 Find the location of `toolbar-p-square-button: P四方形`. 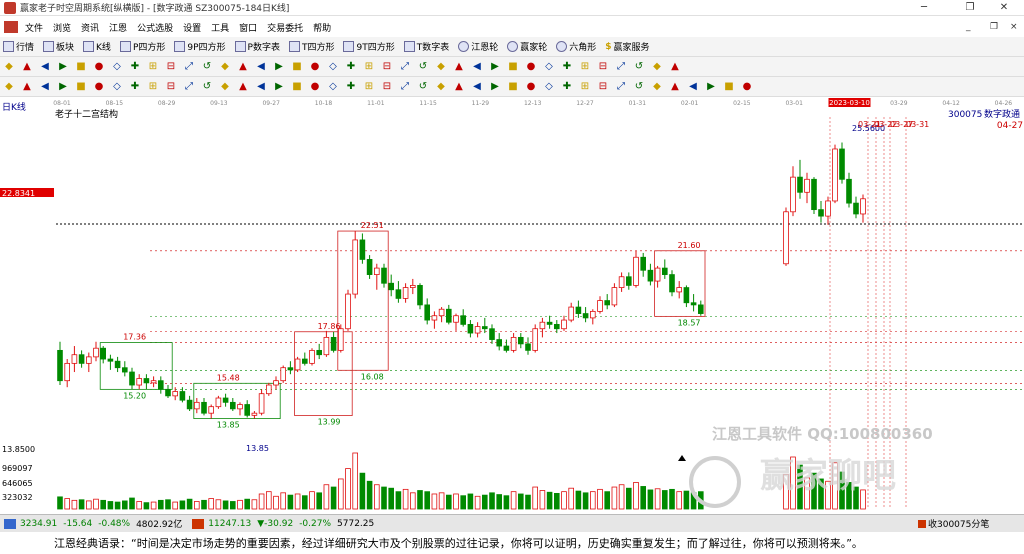

toolbar-p-square-button: P四方形 is located at coordinates (141, 46).